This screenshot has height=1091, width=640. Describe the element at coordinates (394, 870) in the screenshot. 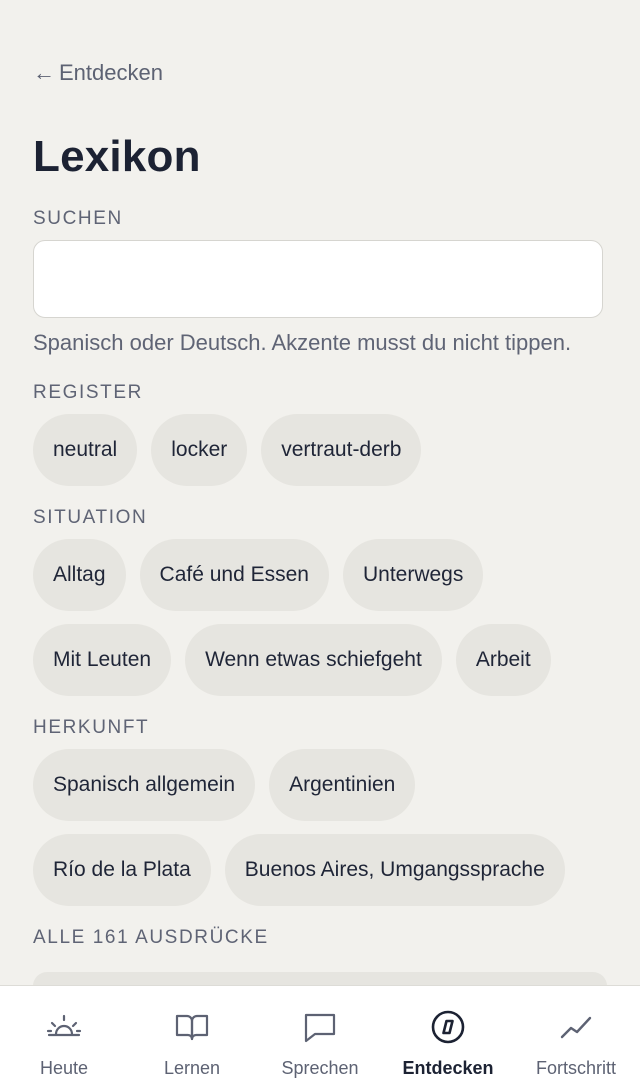

I see `chip-herkunft-buenos-aires: Buenos Aires, Umgangssprache` at that location.